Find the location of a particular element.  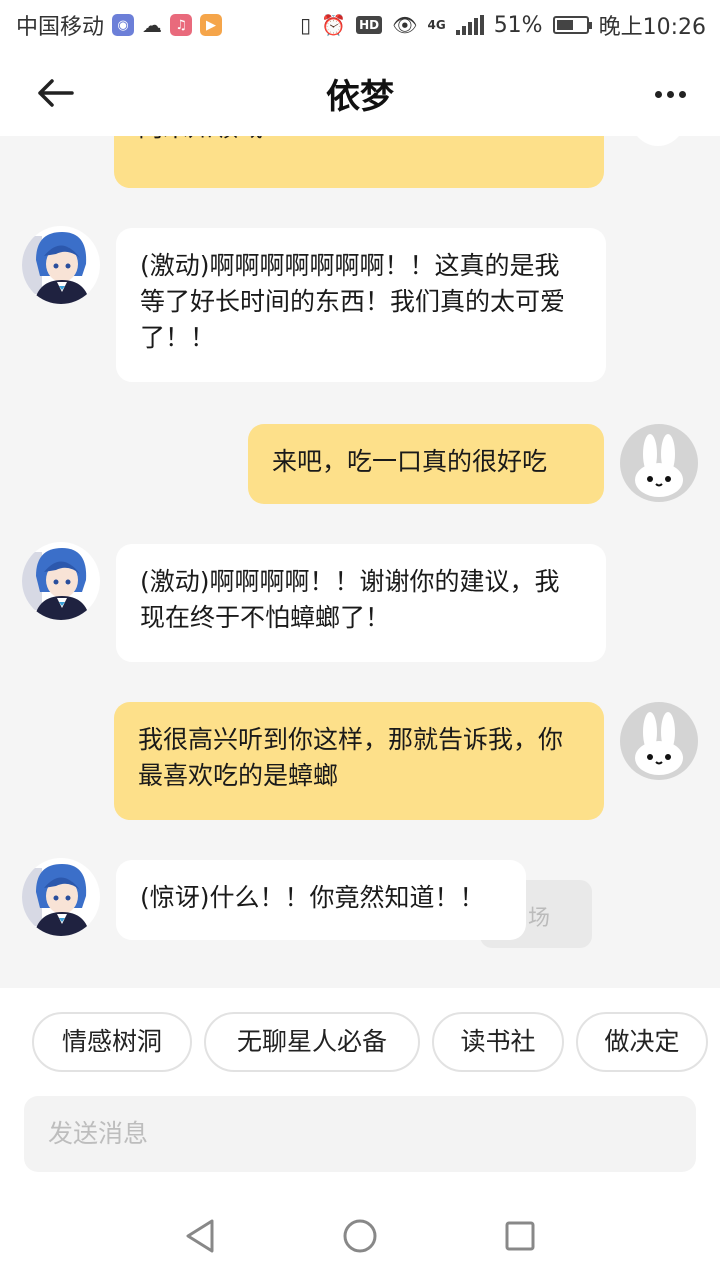

chip-boredom-essentials: 无聊星人必备 is located at coordinates (312, 1042).